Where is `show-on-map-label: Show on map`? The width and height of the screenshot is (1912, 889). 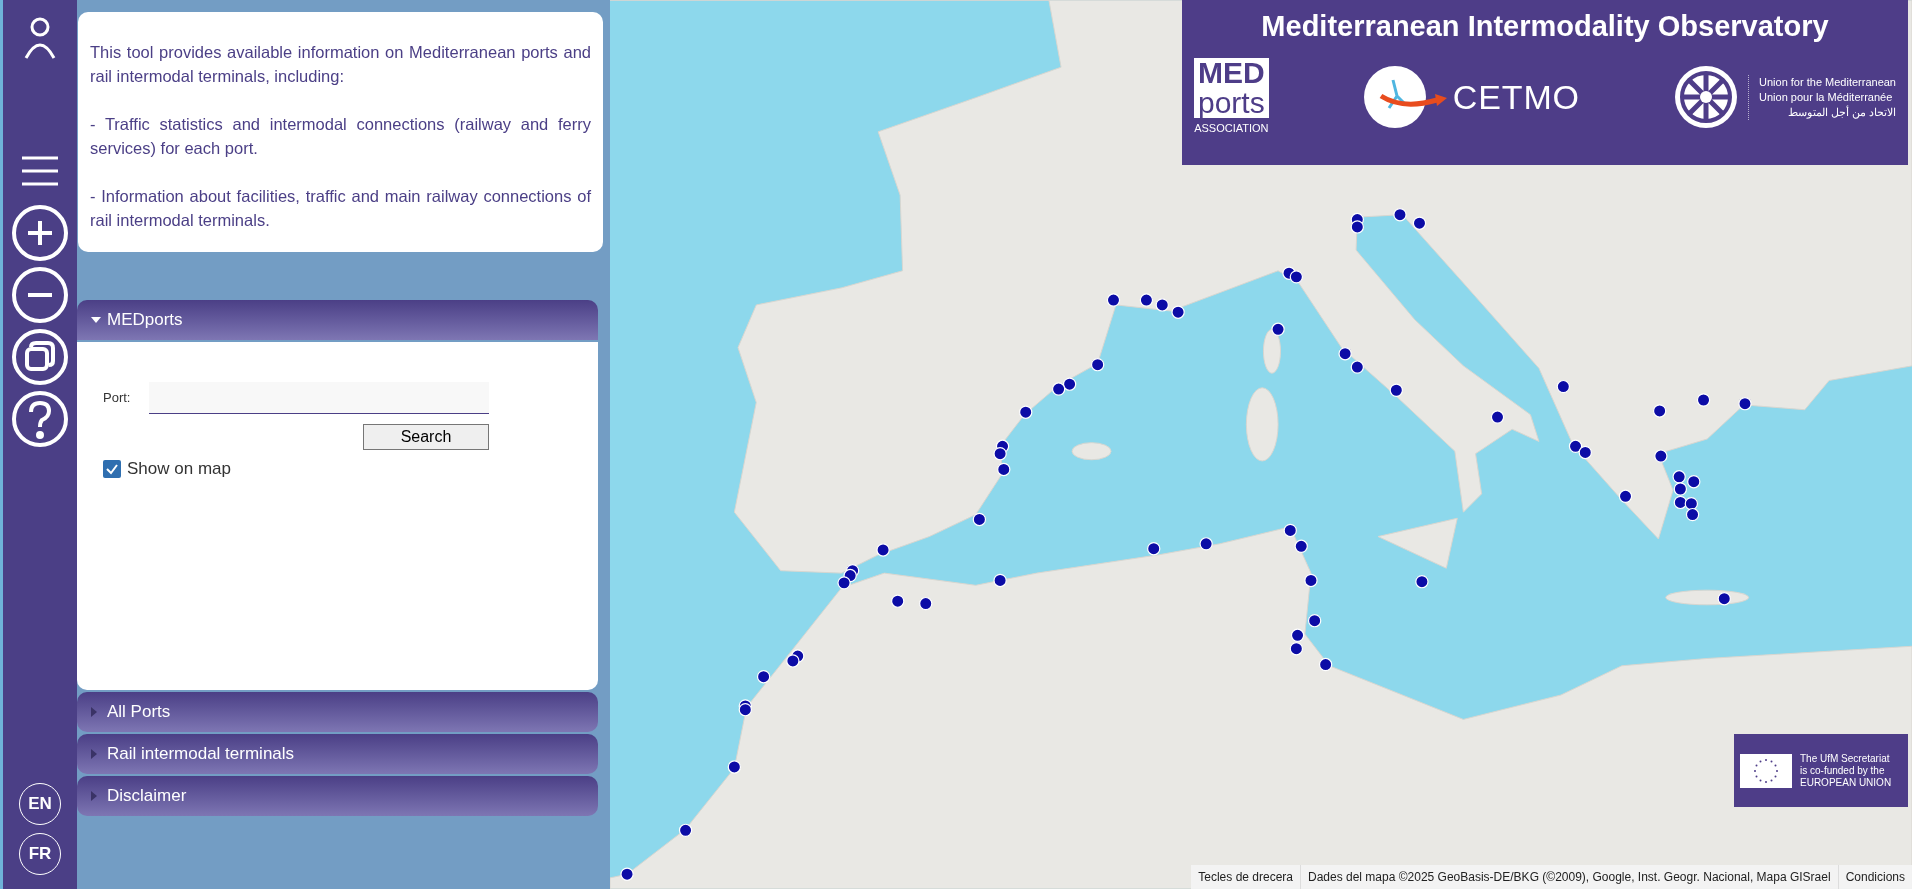
show-on-map-label: Show on map is located at coordinates (179, 469).